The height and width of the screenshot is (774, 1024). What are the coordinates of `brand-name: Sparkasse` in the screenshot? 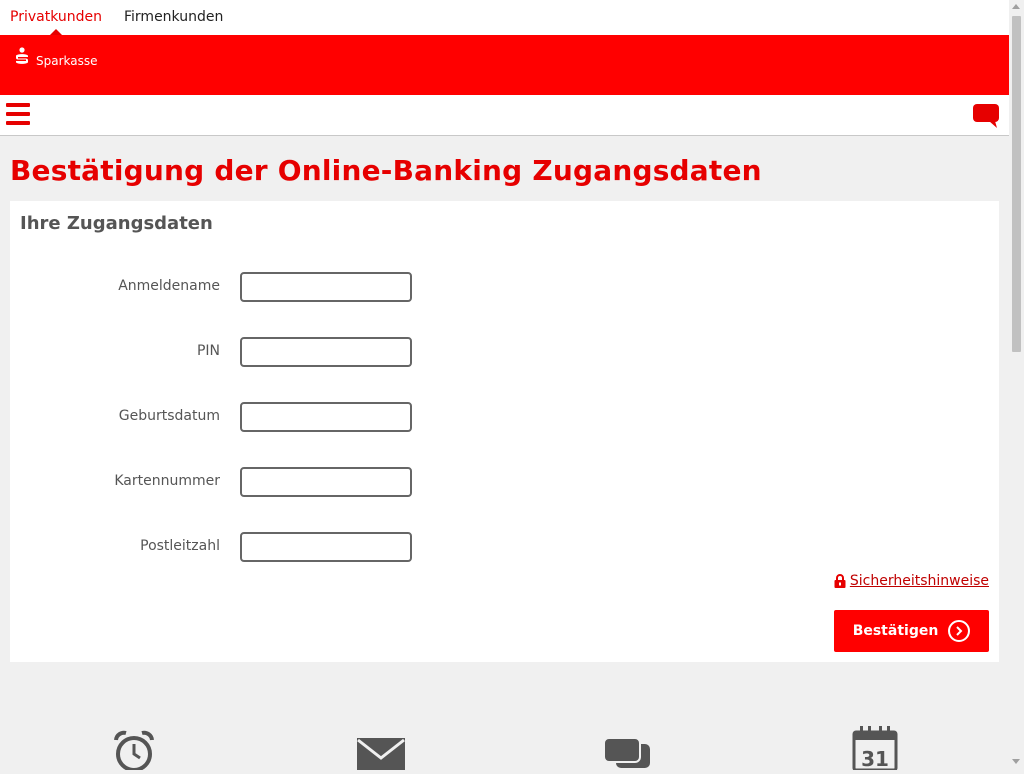 It's located at (67, 61).